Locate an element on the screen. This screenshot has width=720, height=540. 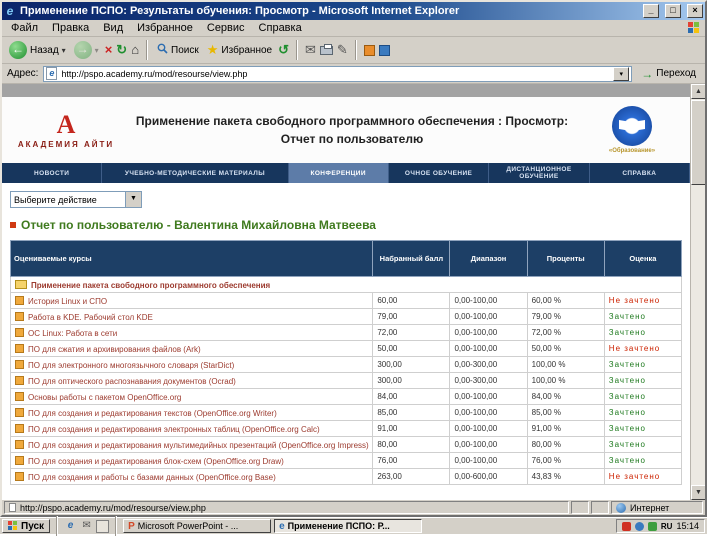
menu-item: Правка is located at coordinates (70, 28).